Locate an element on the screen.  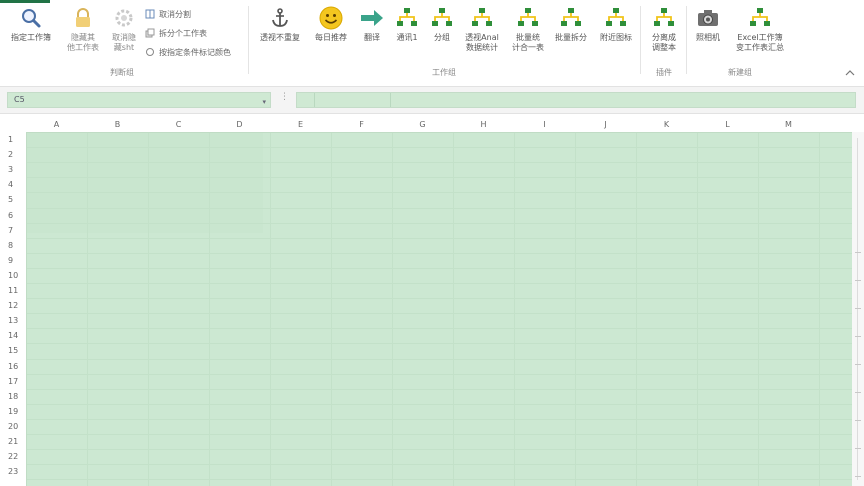
column-header-e: E is located at coordinates (300, 125).